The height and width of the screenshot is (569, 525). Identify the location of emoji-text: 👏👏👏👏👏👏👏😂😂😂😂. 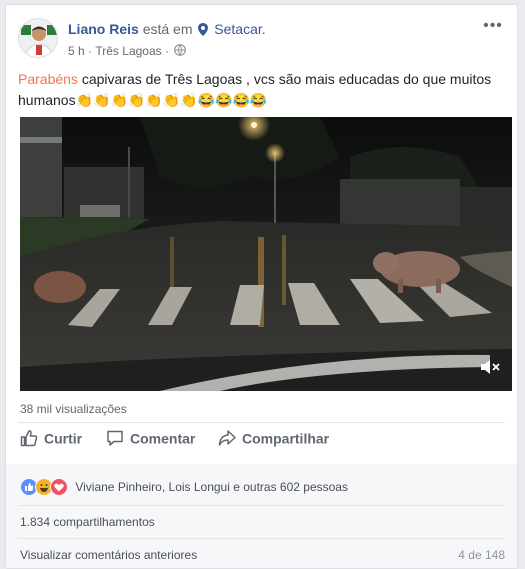
(171, 100).